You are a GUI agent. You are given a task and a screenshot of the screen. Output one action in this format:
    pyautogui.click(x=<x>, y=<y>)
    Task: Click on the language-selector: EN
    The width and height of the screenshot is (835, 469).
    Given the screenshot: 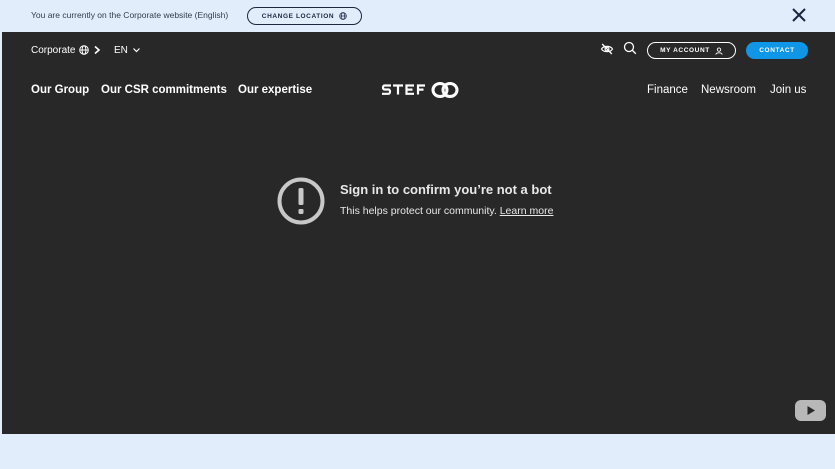 What is the action you would take?
    pyautogui.click(x=127, y=50)
    